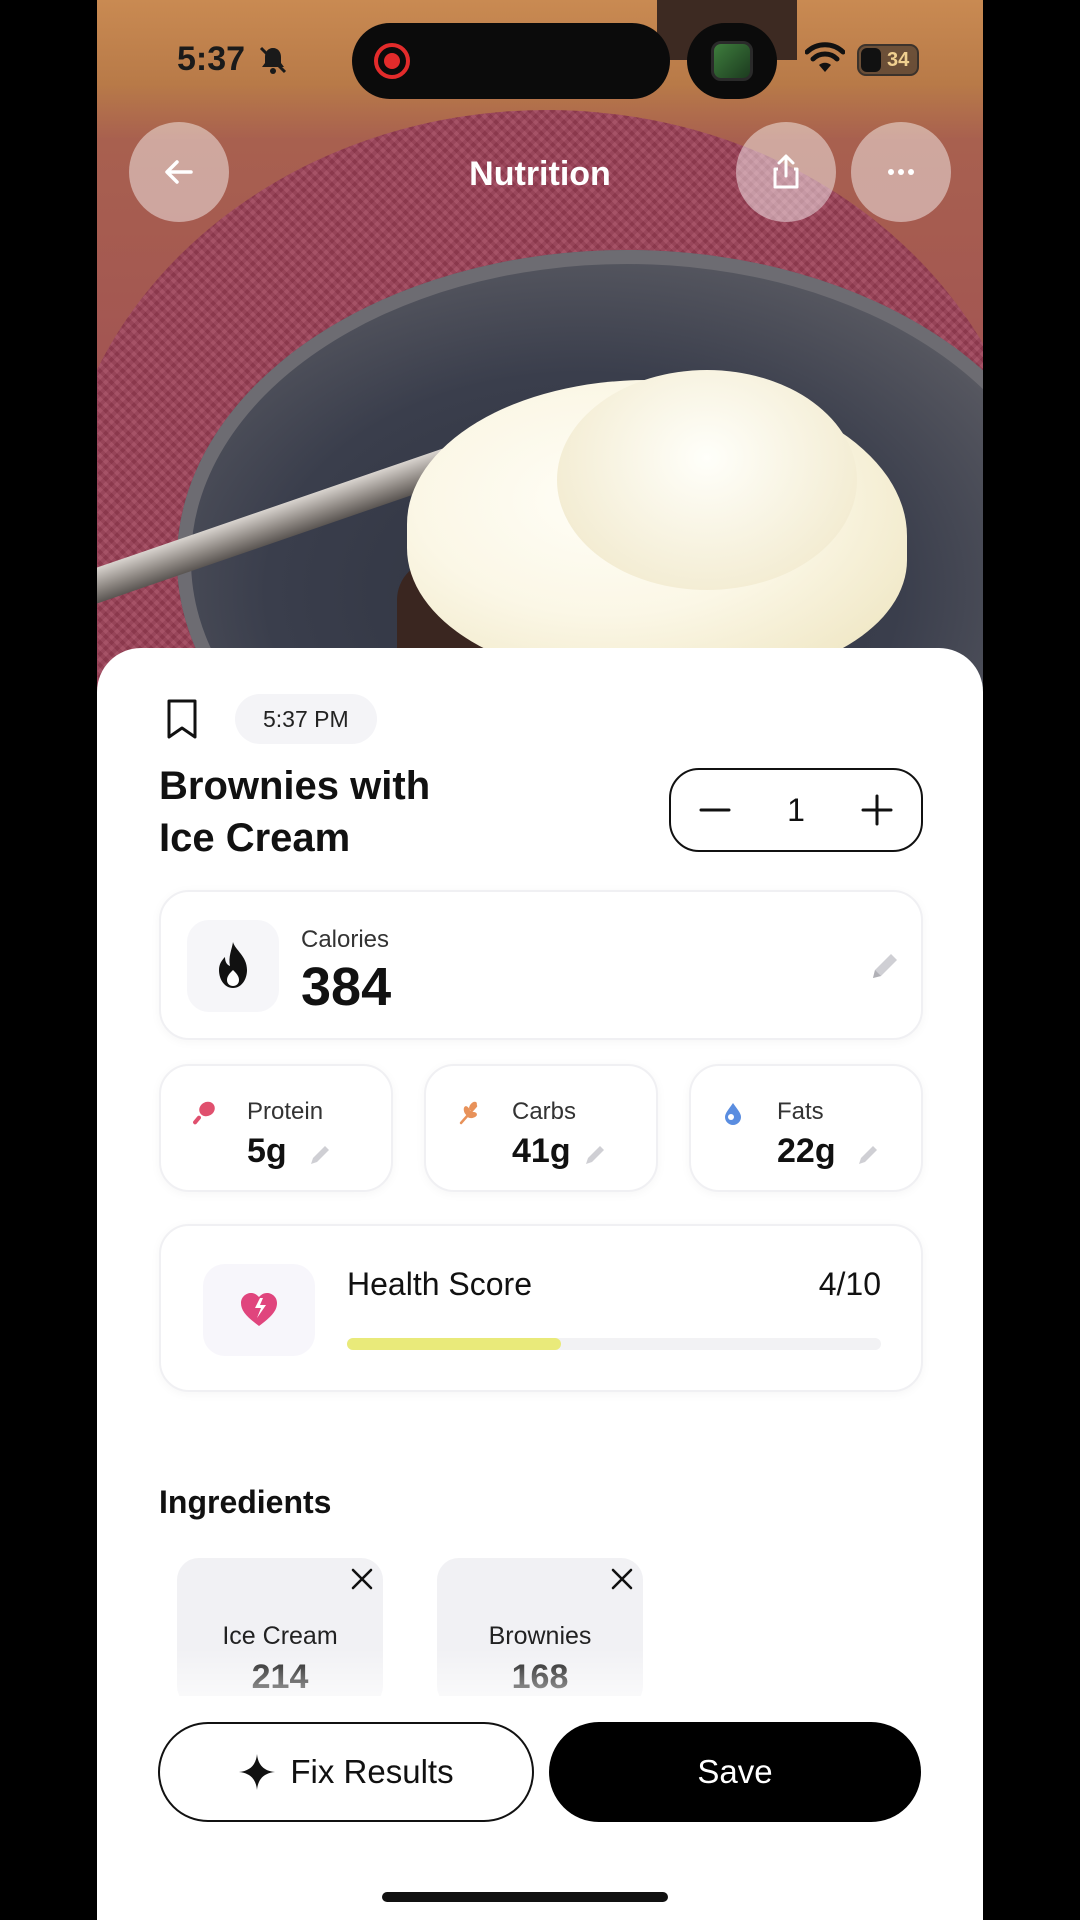 This screenshot has height=1920, width=1080. Describe the element at coordinates (540, 1808) in the screenshot. I see `action-bar: Fix Results Save` at that location.